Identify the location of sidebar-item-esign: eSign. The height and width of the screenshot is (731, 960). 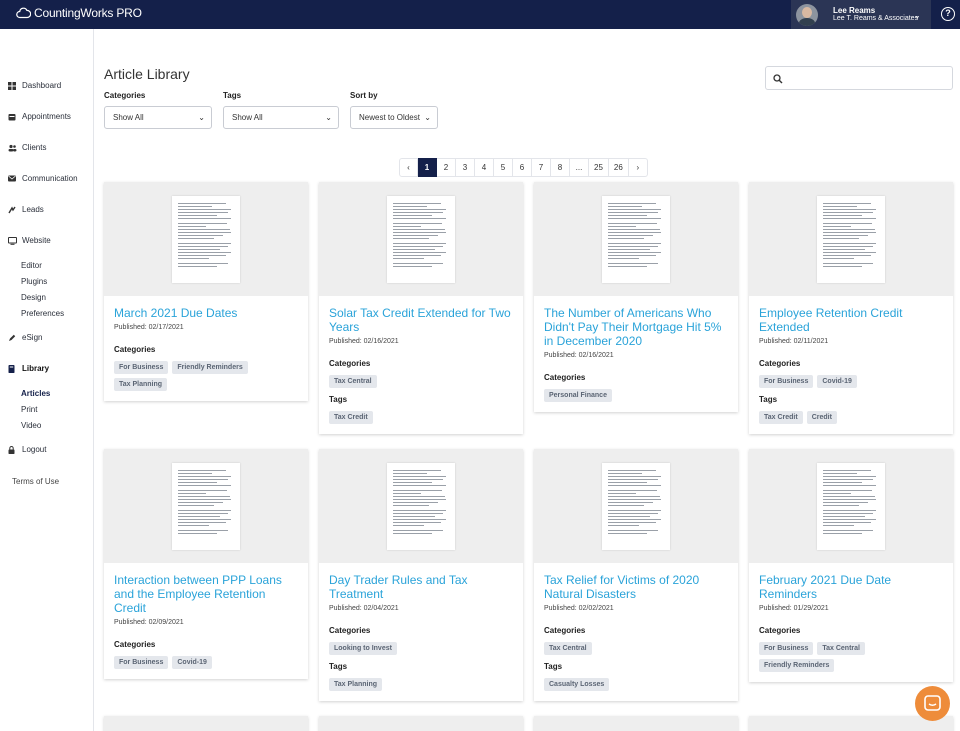
(25, 337).